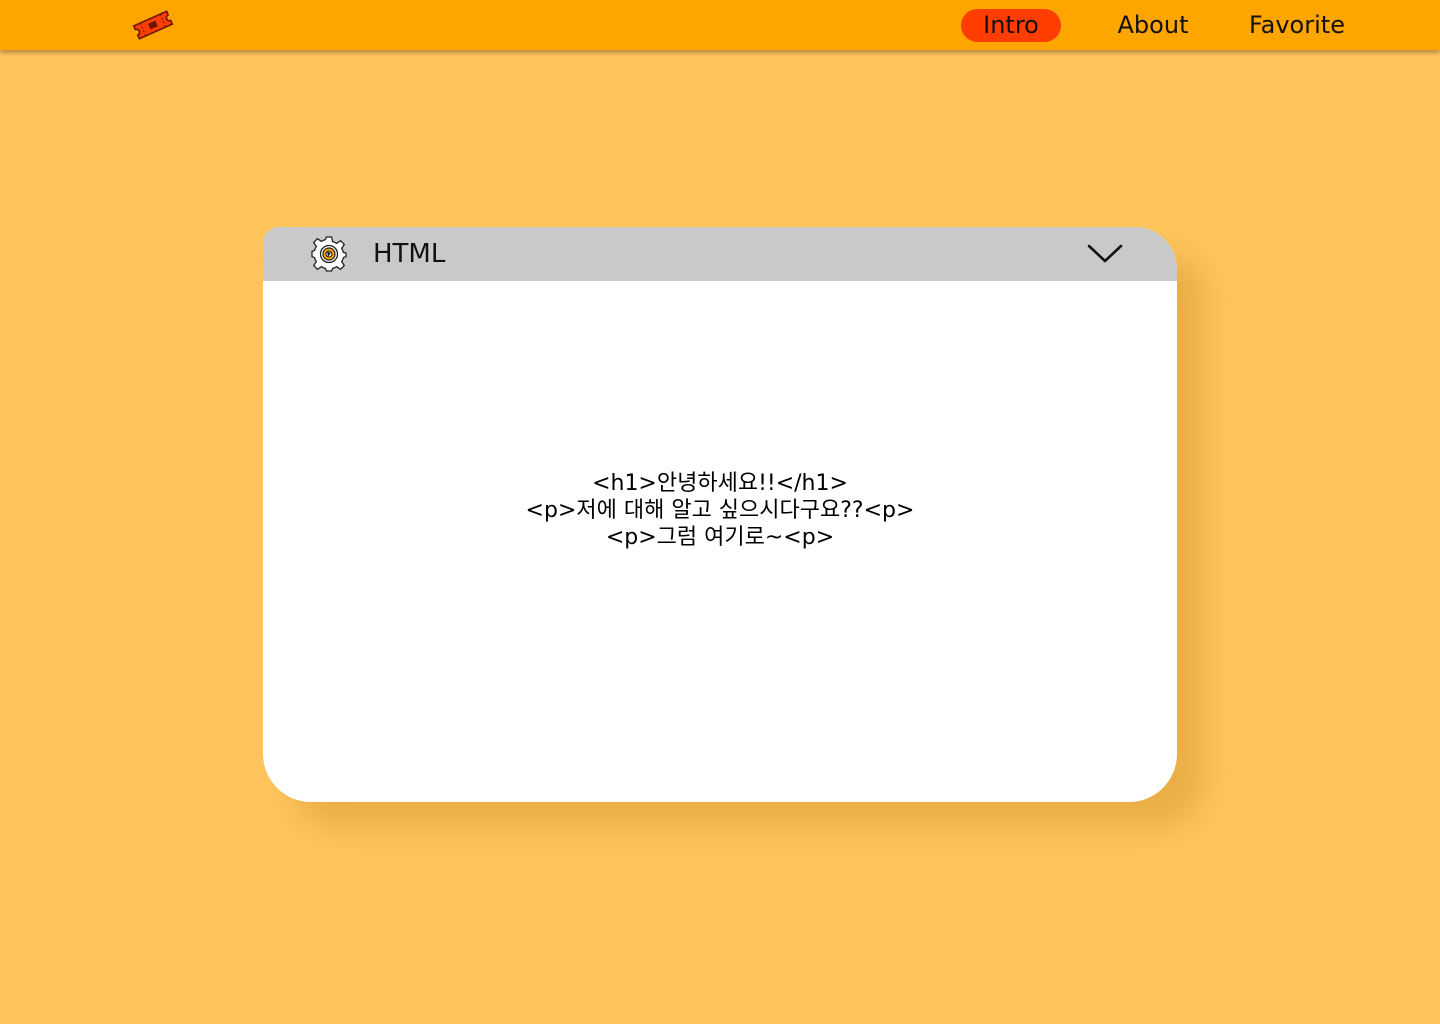 The image size is (1440, 1024). Describe the element at coordinates (720, 483) in the screenshot. I see `code-line-heading: <h1>안녕하세요!!</h1>` at that location.